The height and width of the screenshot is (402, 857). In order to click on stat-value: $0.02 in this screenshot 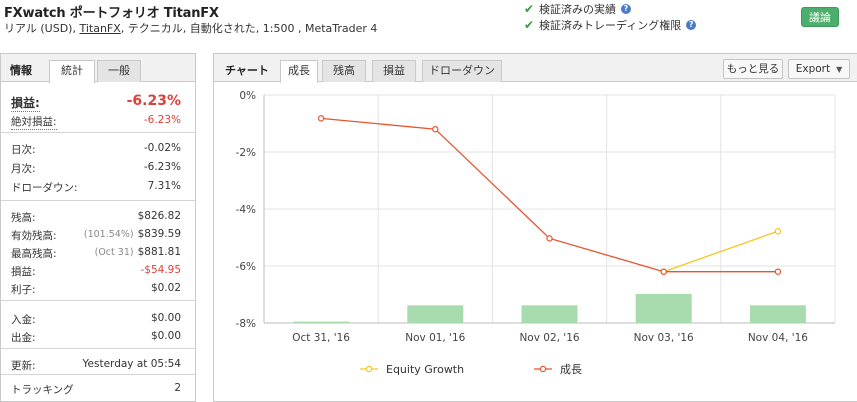, I will do `click(166, 288)`.